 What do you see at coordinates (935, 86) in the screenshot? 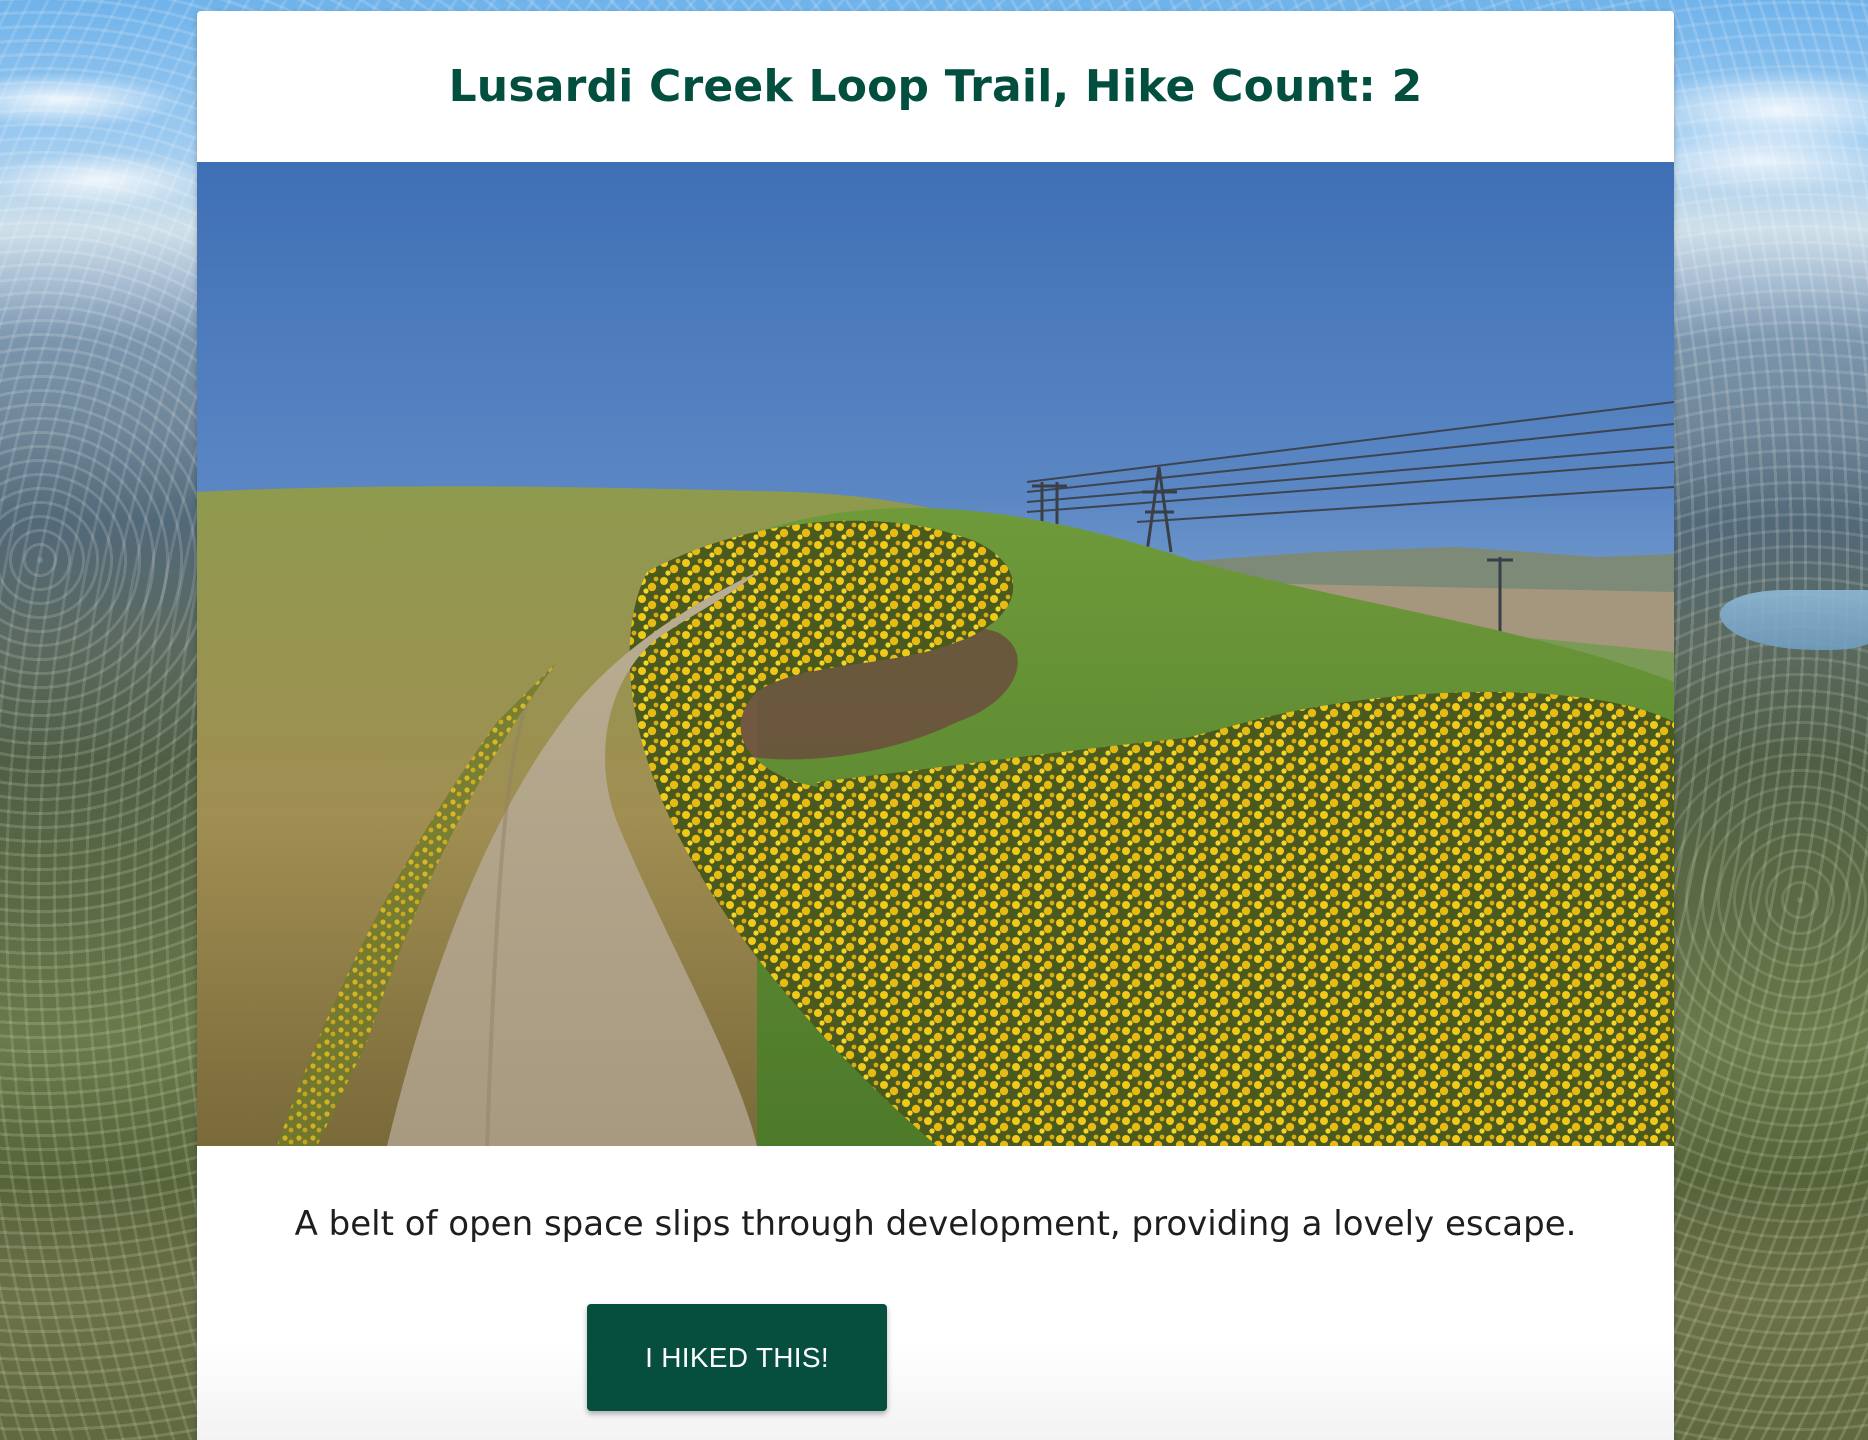
I see `trail-title: Lusardi Creek Loop Trail, Hike Count: 2` at bounding box center [935, 86].